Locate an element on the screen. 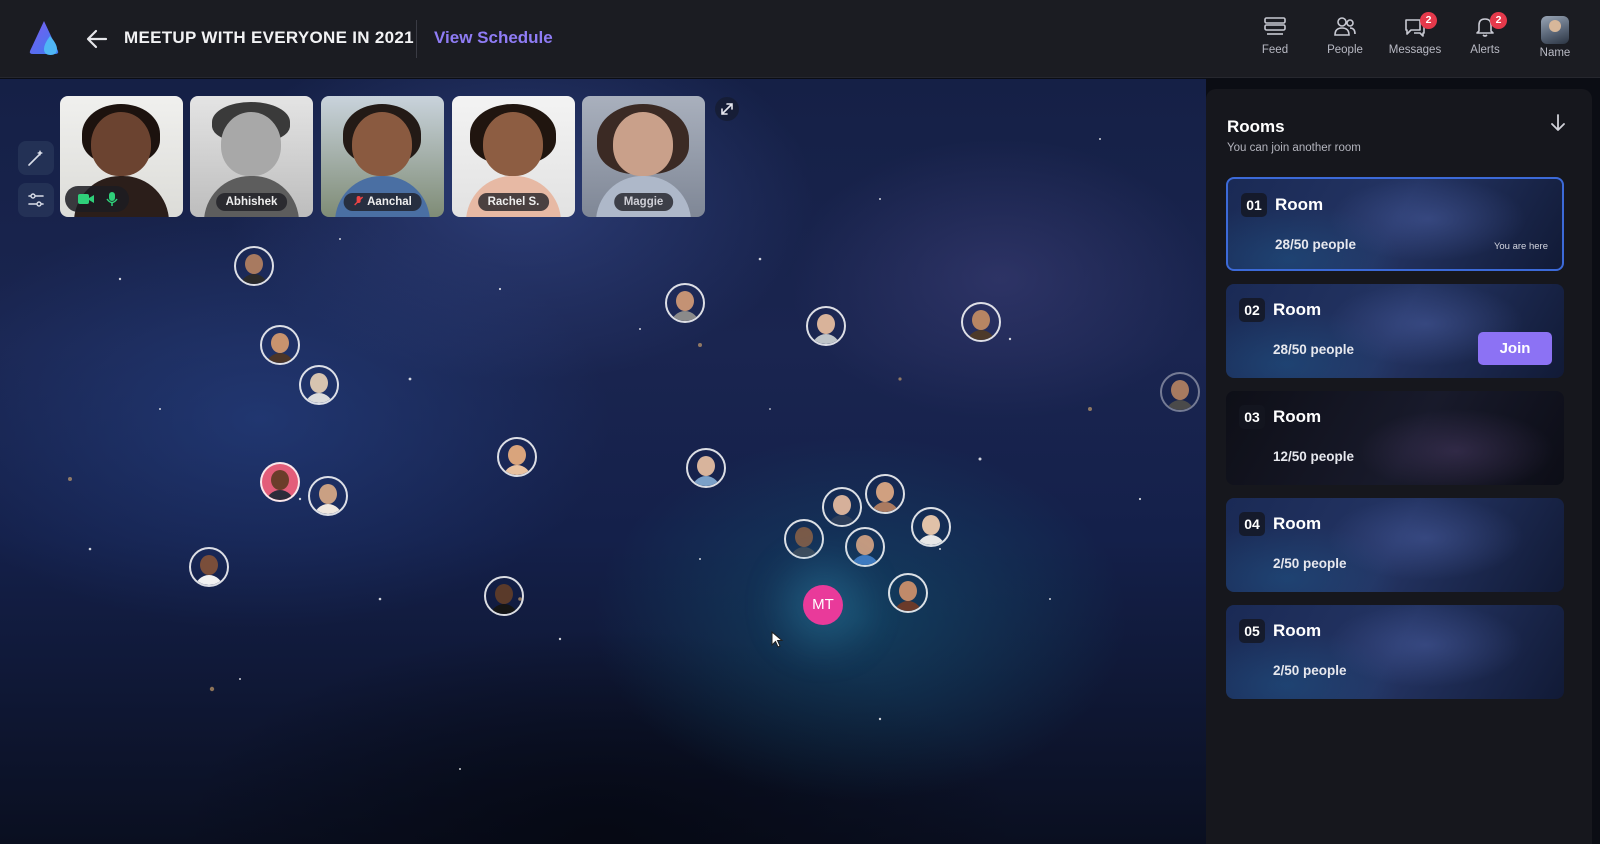 This screenshot has height=844, width=1600. effects-button is located at coordinates (36, 158).